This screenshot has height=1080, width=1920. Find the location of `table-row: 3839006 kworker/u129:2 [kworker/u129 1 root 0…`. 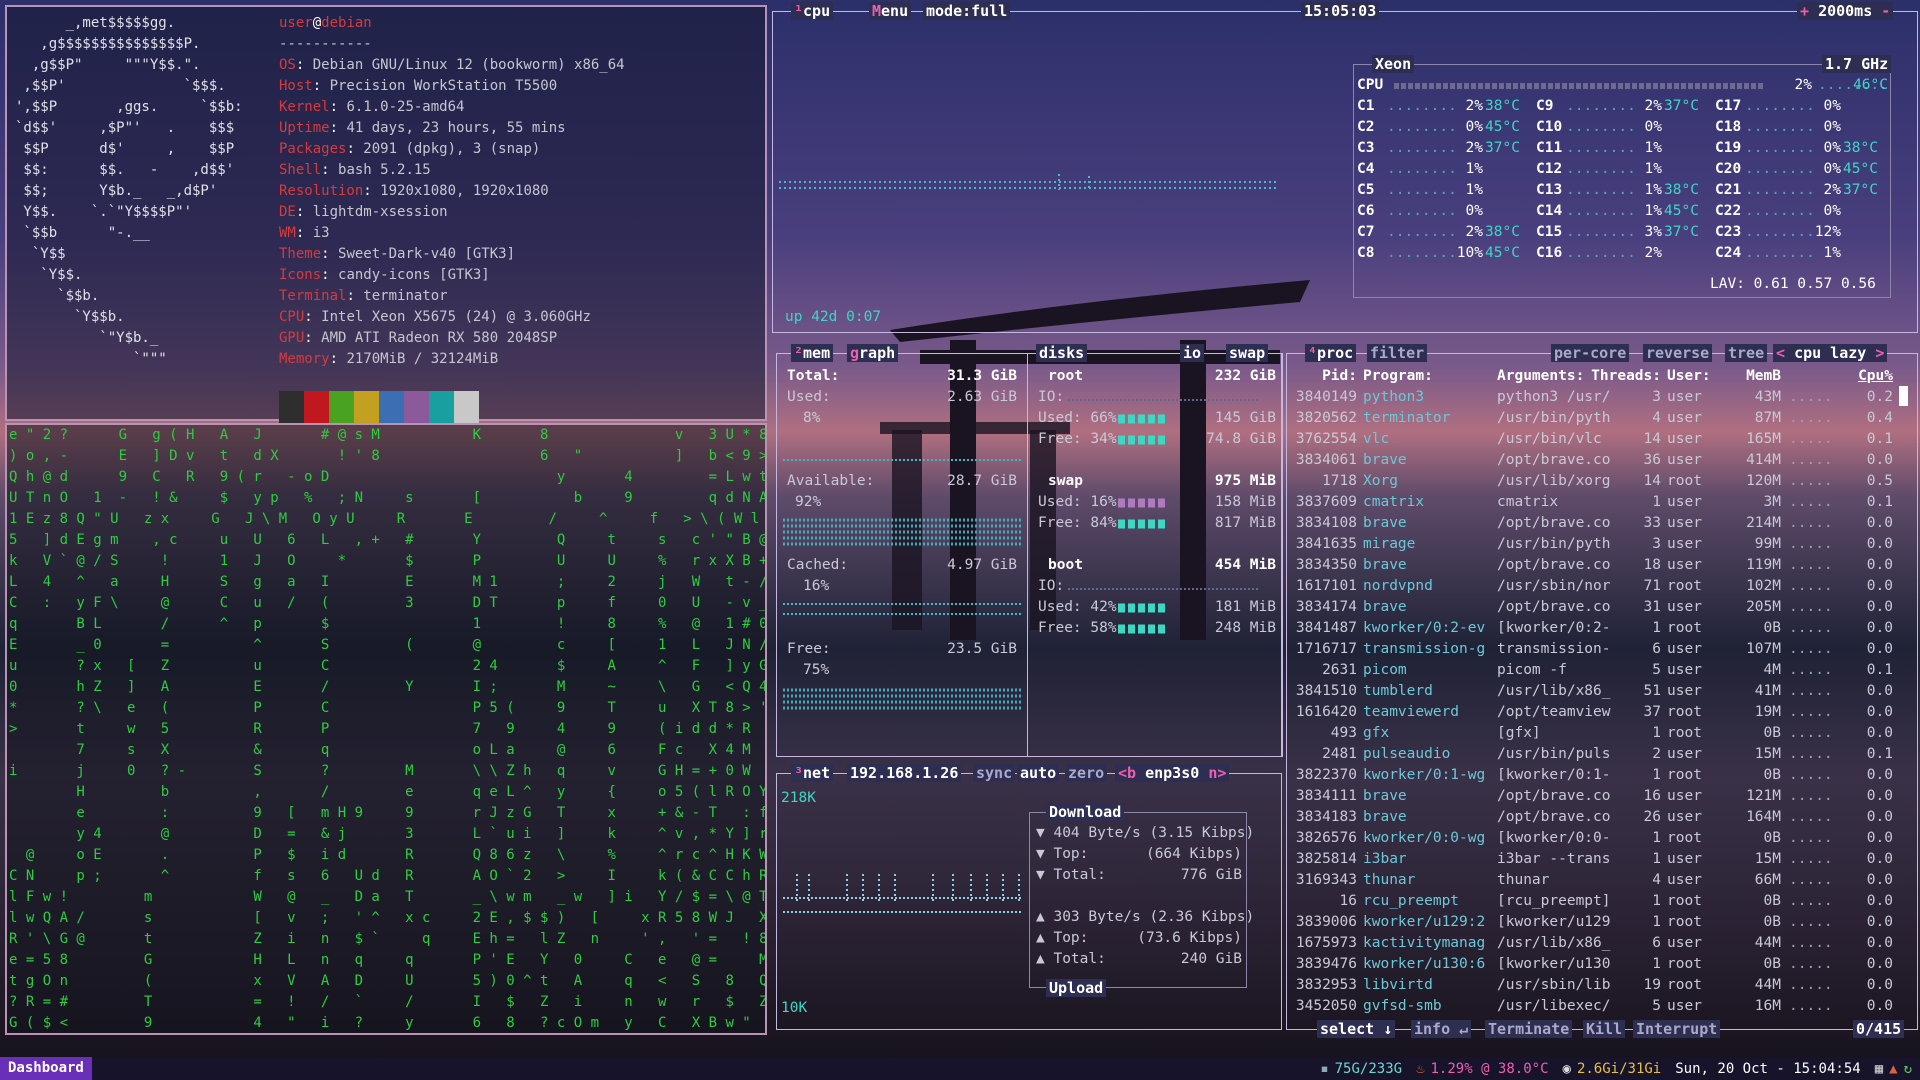

table-row: 3839006 kworker/u129:2 [kworker/u129 1 root 0… is located at coordinates (1597, 922).